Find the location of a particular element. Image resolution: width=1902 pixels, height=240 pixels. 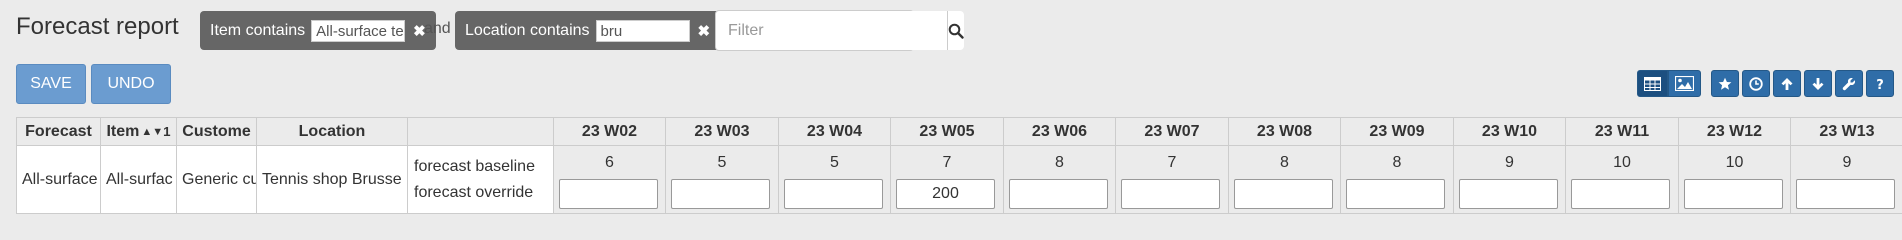

table-icon is located at coordinates (1652, 83).